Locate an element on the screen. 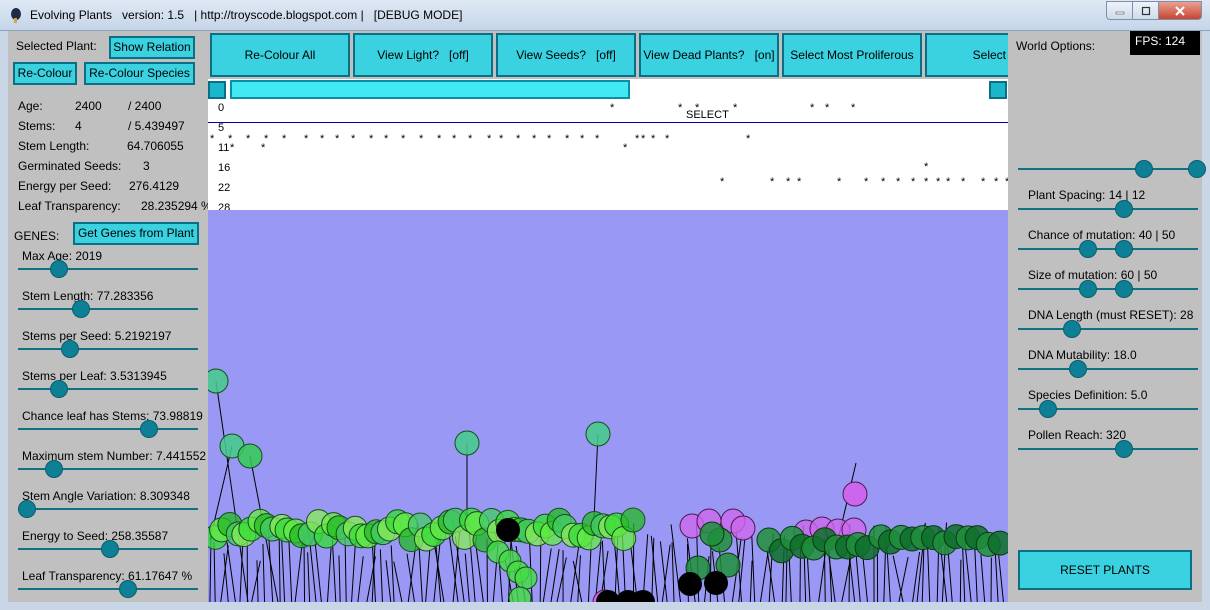 The width and height of the screenshot is (1210, 610). stat-max: / 5.439497 is located at coordinates (156, 126).